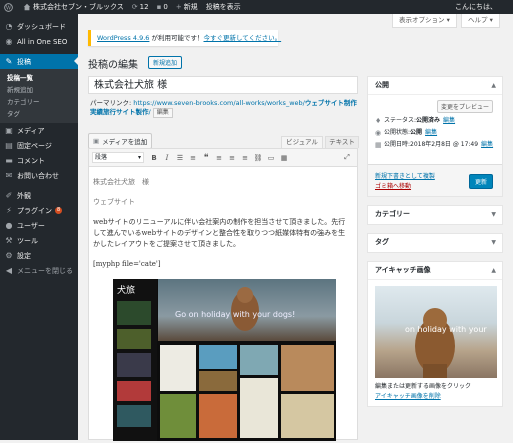 This screenshot has width=513, height=443. I want to click on wp-logo-menu: W, so click(9, 7).